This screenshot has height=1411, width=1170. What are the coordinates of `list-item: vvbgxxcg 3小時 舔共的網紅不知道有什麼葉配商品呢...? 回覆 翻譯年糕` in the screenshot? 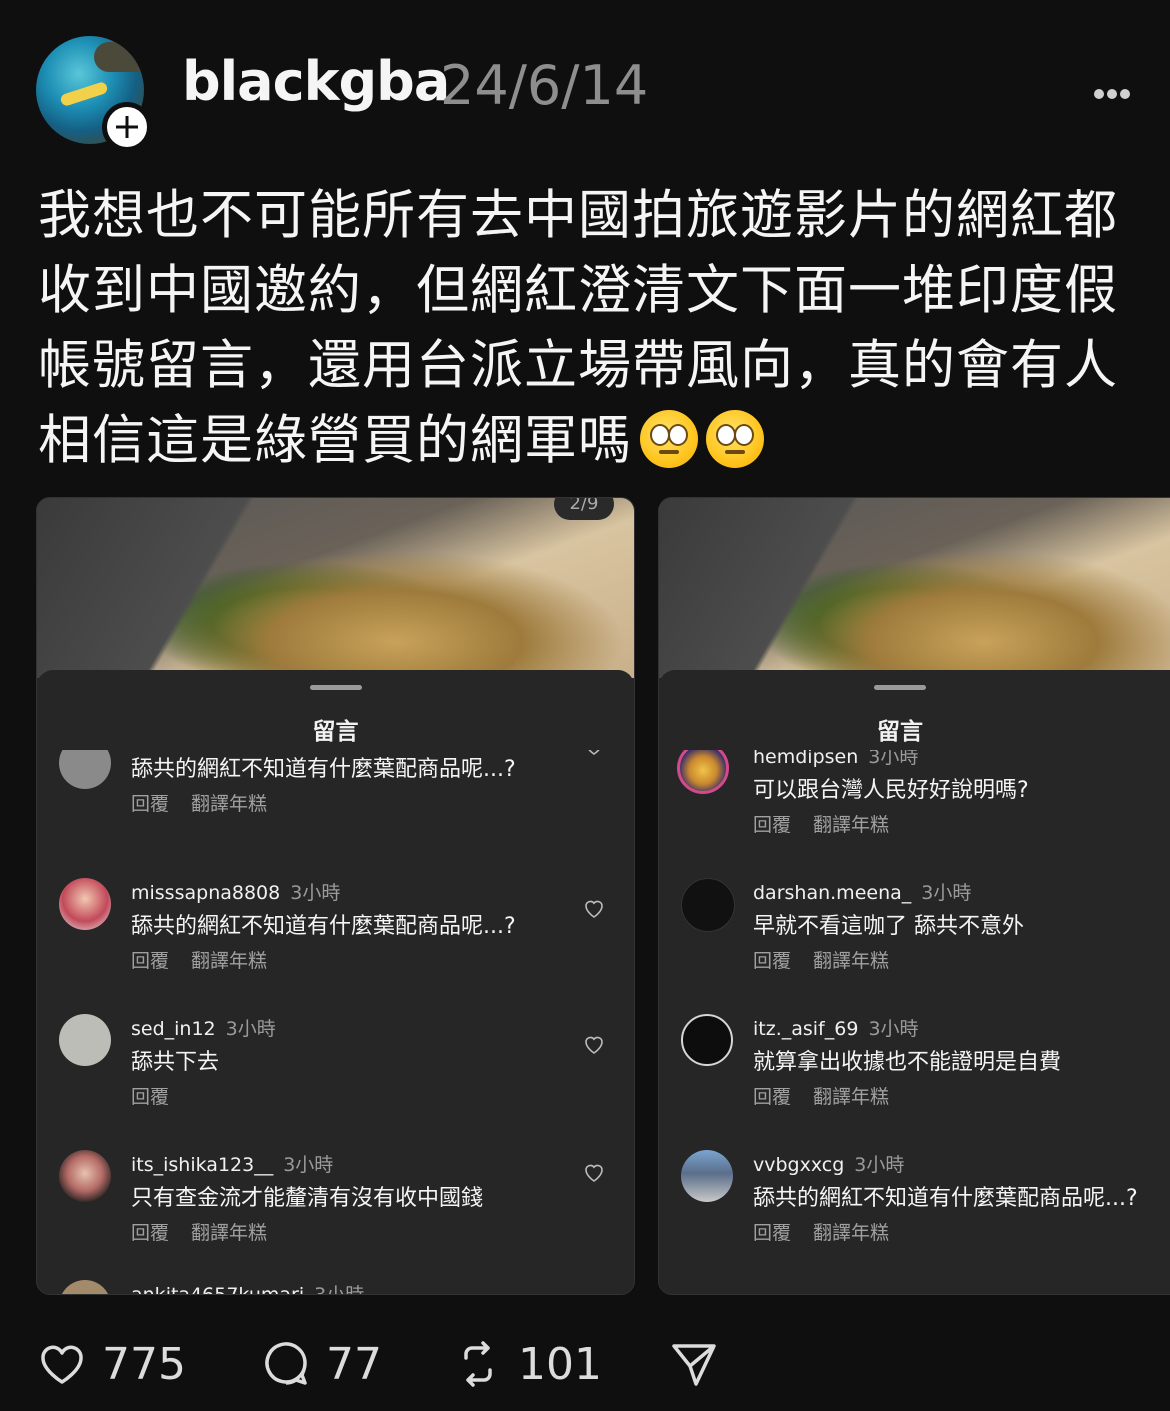 It's located at (914, 1210).